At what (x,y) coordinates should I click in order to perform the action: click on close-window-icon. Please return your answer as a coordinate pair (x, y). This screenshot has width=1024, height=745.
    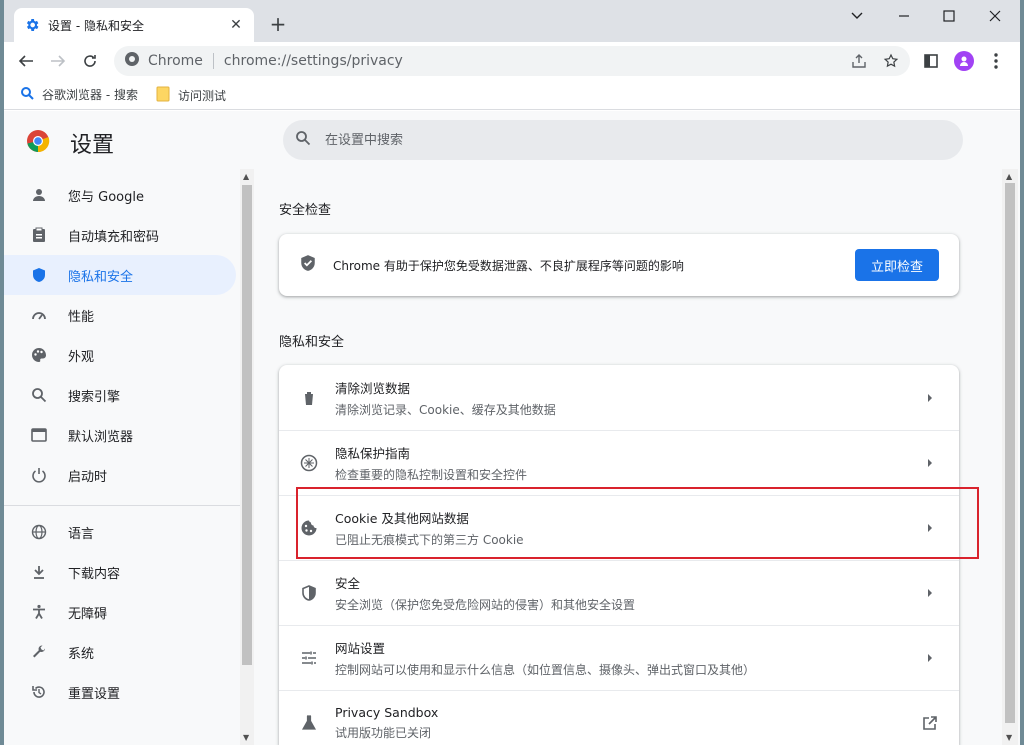
    Looking at the image, I should click on (995, 16).